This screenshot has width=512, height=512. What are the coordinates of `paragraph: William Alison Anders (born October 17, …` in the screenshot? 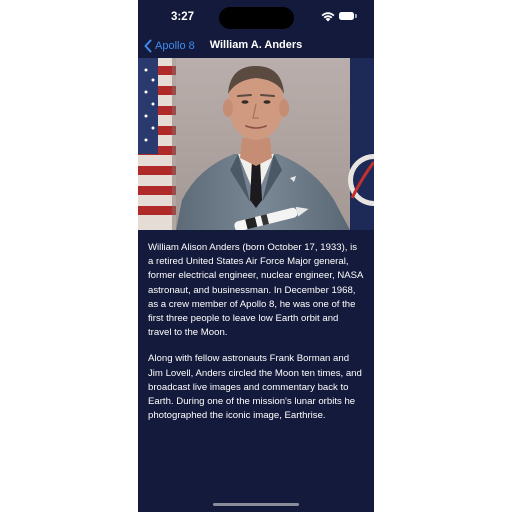 It's located at (255, 290).